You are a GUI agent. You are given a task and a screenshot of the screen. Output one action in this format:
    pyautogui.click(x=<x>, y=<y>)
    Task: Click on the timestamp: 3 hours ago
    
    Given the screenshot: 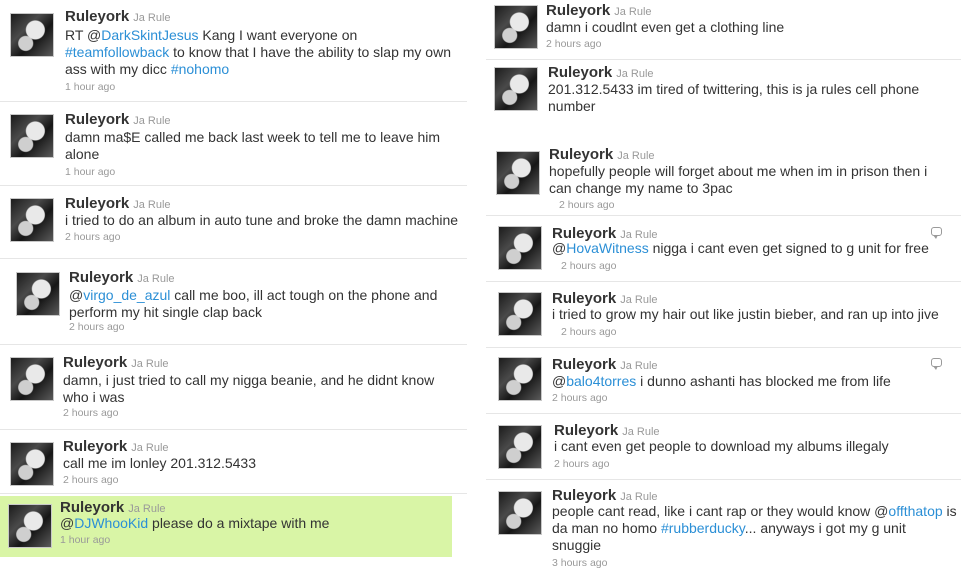 What is the action you would take?
    pyautogui.click(x=579, y=563)
    